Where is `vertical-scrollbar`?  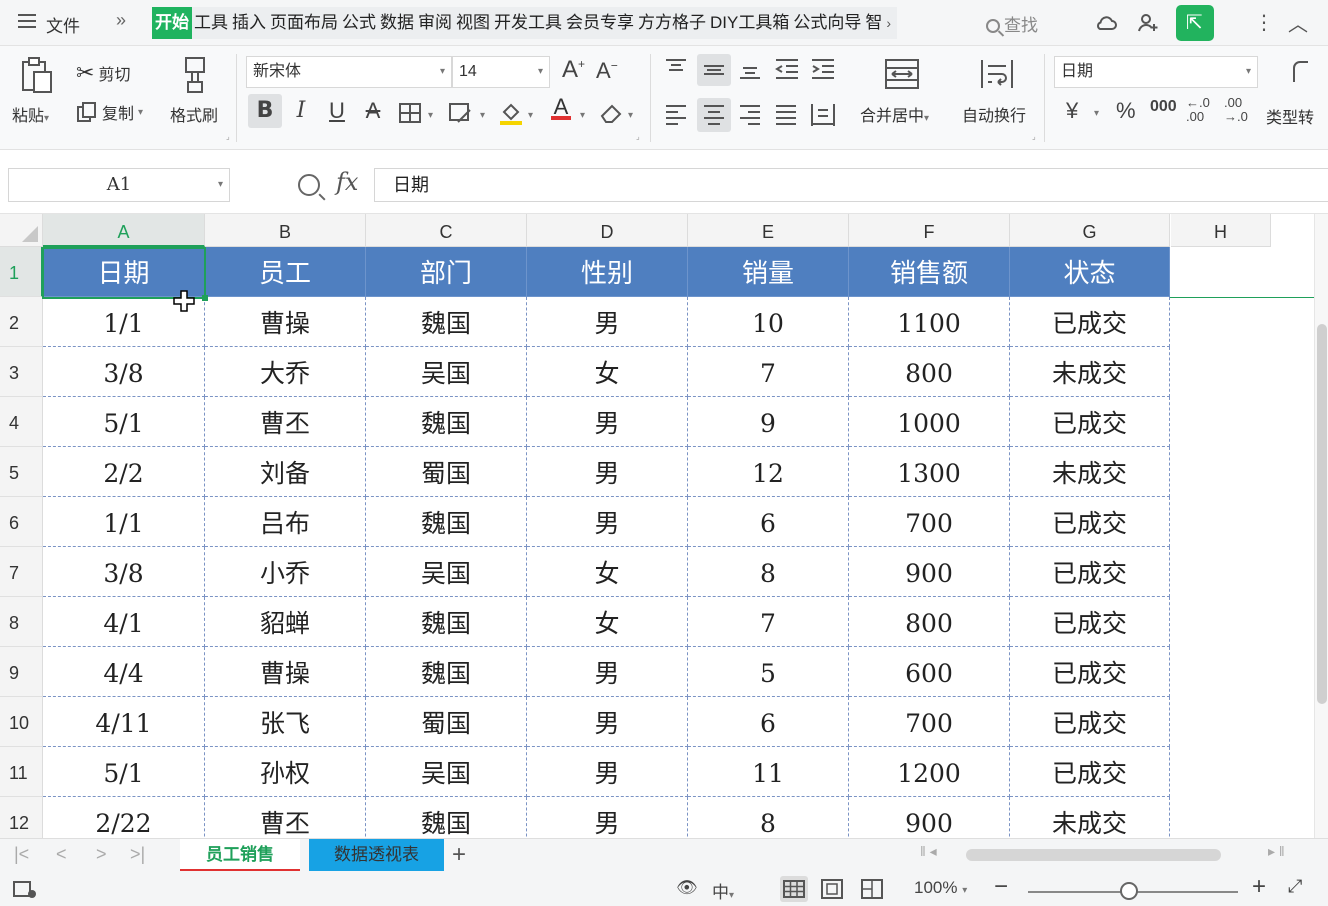
vertical-scrollbar is located at coordinates (1321, 526).